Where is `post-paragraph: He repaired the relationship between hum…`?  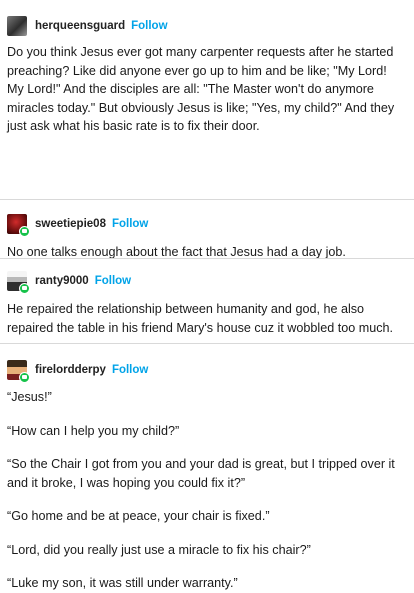 post-paragraph: He repaired the relationship between hum… is located at coordinates (200, 318).